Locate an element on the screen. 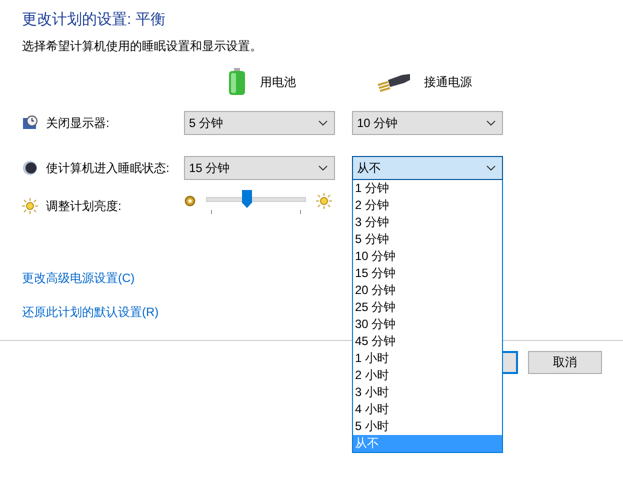 The image size is (623, 481). column-label: 接通电源 is located at coordinates (448, 82).